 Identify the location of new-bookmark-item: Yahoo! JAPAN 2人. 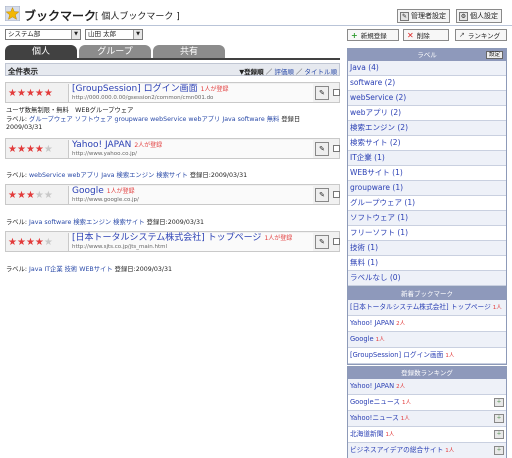
(427, 324).